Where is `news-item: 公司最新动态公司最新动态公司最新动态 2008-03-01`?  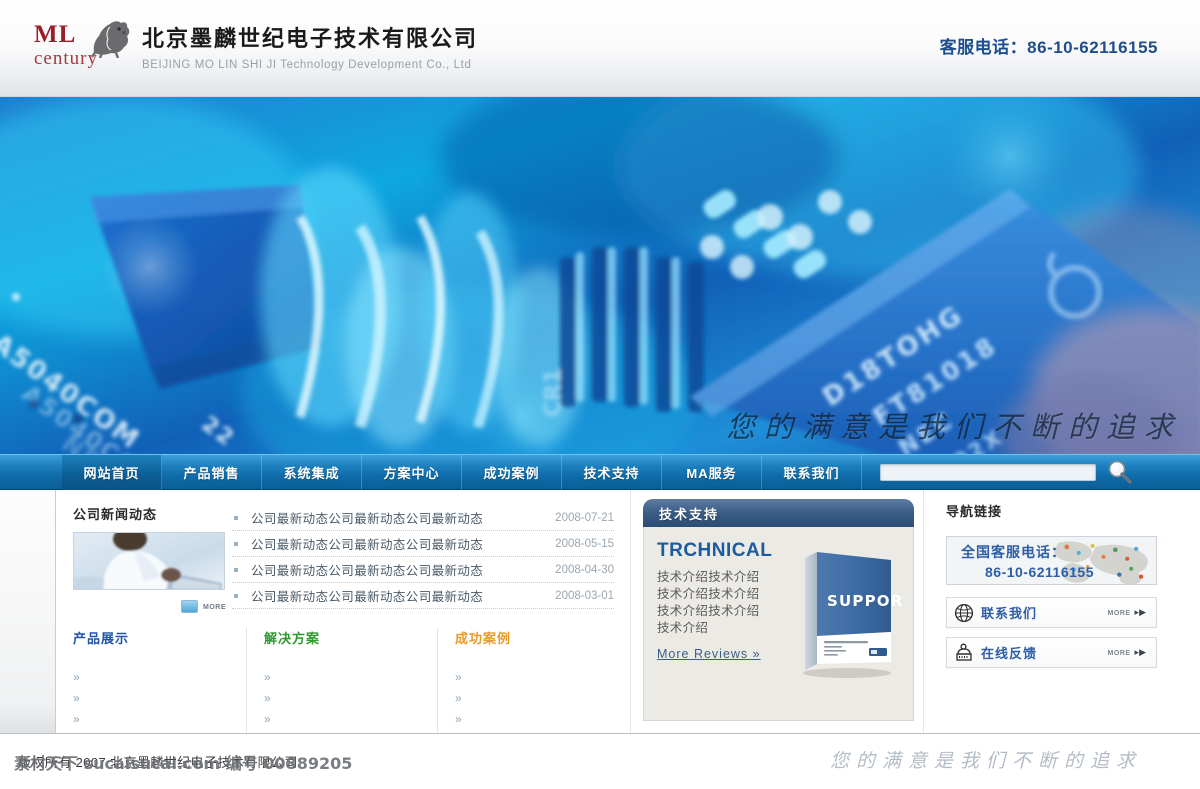
news-item: 公司最新动态公司最新动态公司最新动态 2008-03-01 is located at coordinates (423, 596).